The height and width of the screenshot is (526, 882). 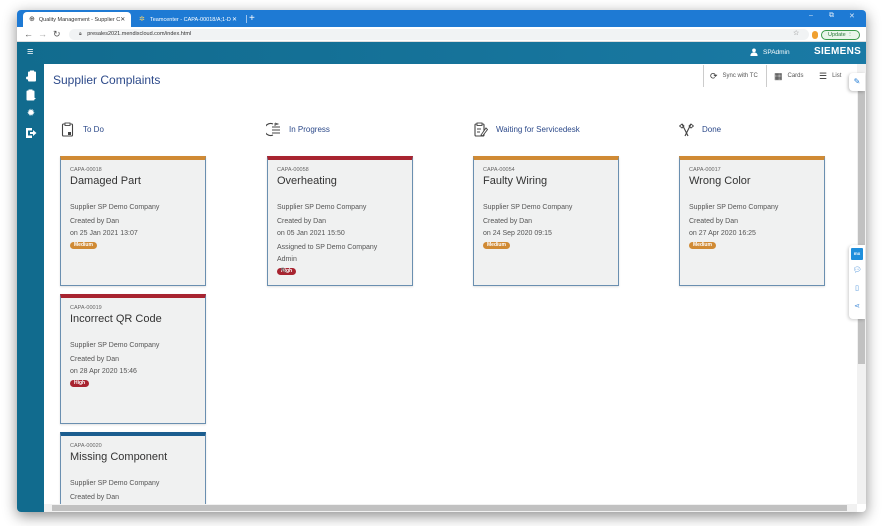 What do you see at coordinates (857, 82) in the screenshot?
I see `edit-pencil-button: ✎` at bounding box center [857, 82].